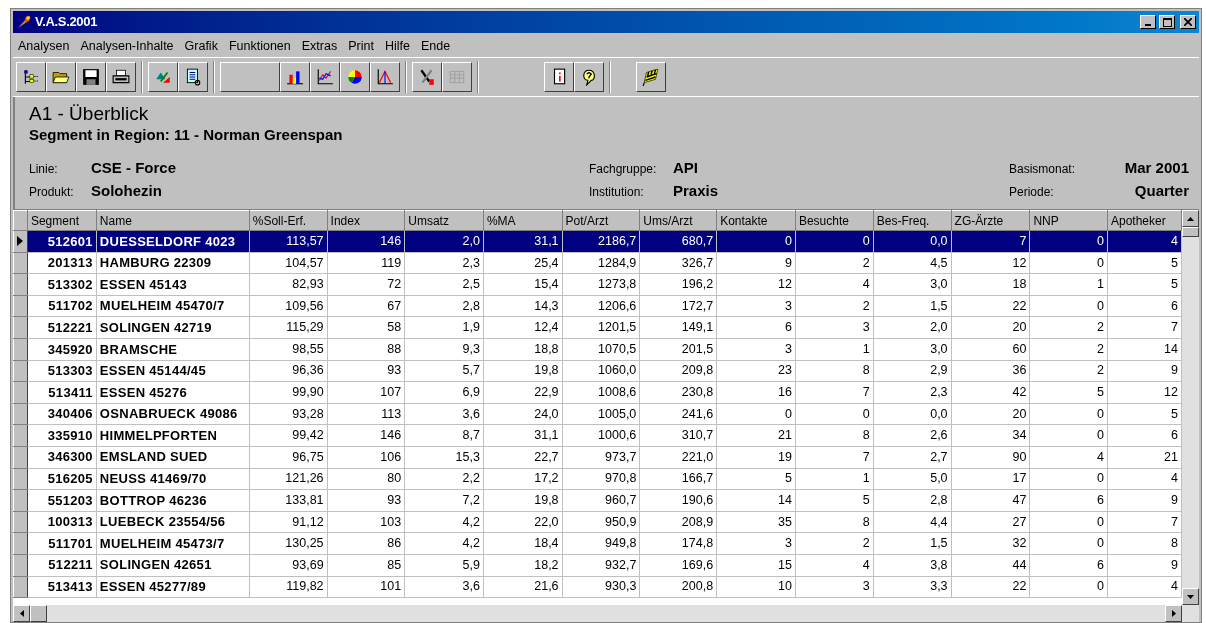 The height and width of the screenshot is (623, 1206). What do you see at coordinates (186, 135) in the screenshot?
I see `report-subtitle: Segment in Region: 11 - Norman Greenspan` at bounding box center [186, 135].